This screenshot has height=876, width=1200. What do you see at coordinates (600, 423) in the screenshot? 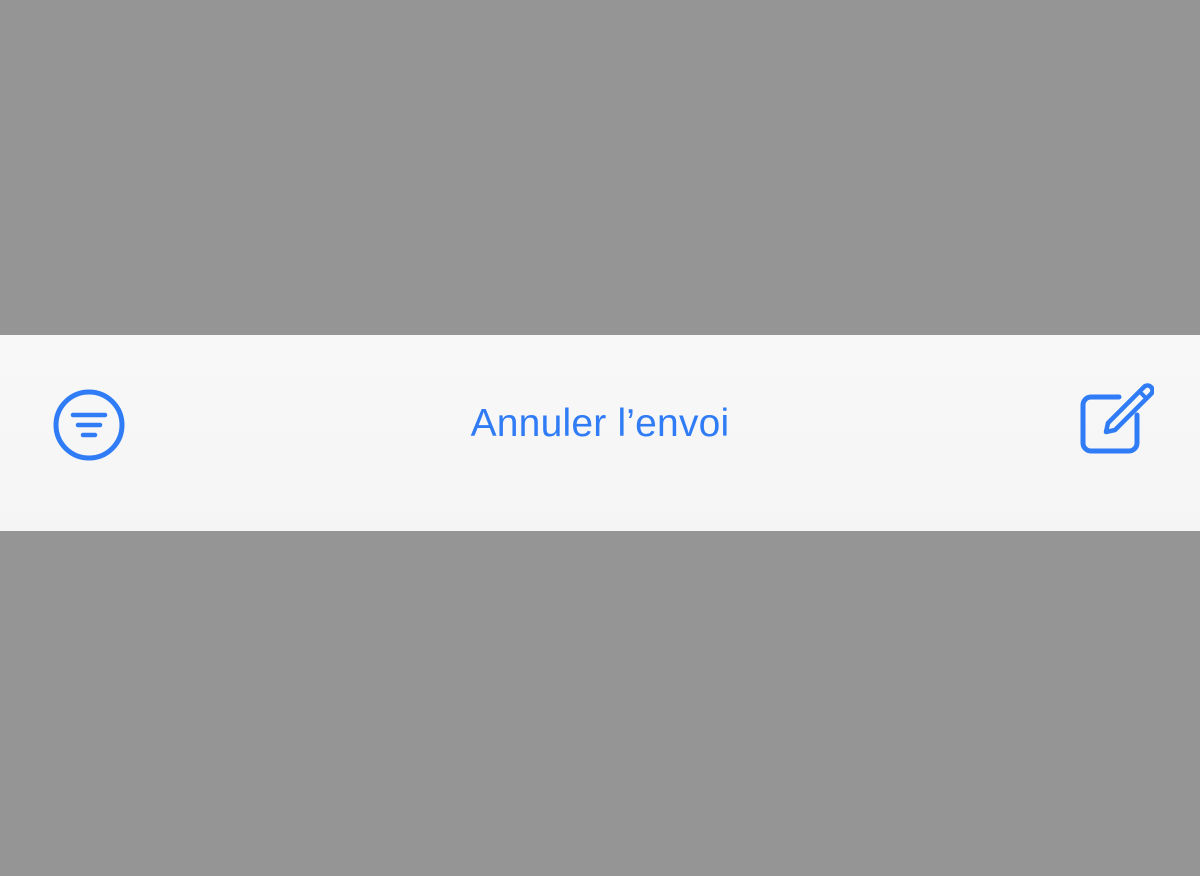
I see `undo-send-button: Annuler l’envoi` at bounding box center [600, 423].